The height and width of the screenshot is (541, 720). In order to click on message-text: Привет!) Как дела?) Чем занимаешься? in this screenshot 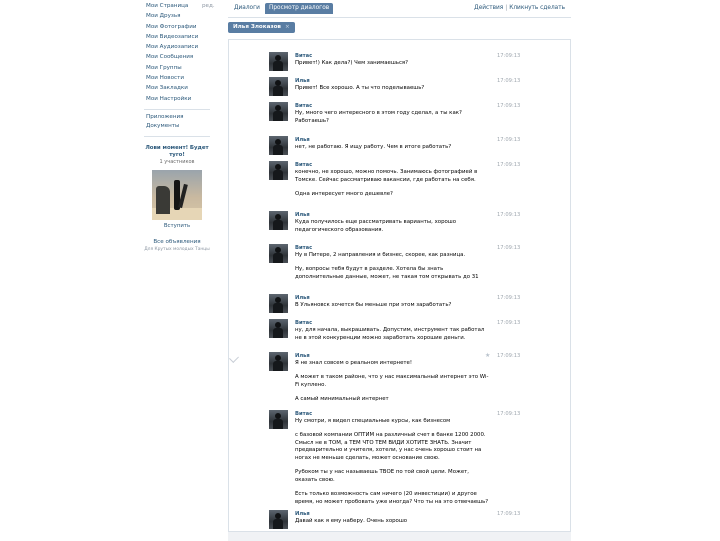, I will do `click(393, 64)`.